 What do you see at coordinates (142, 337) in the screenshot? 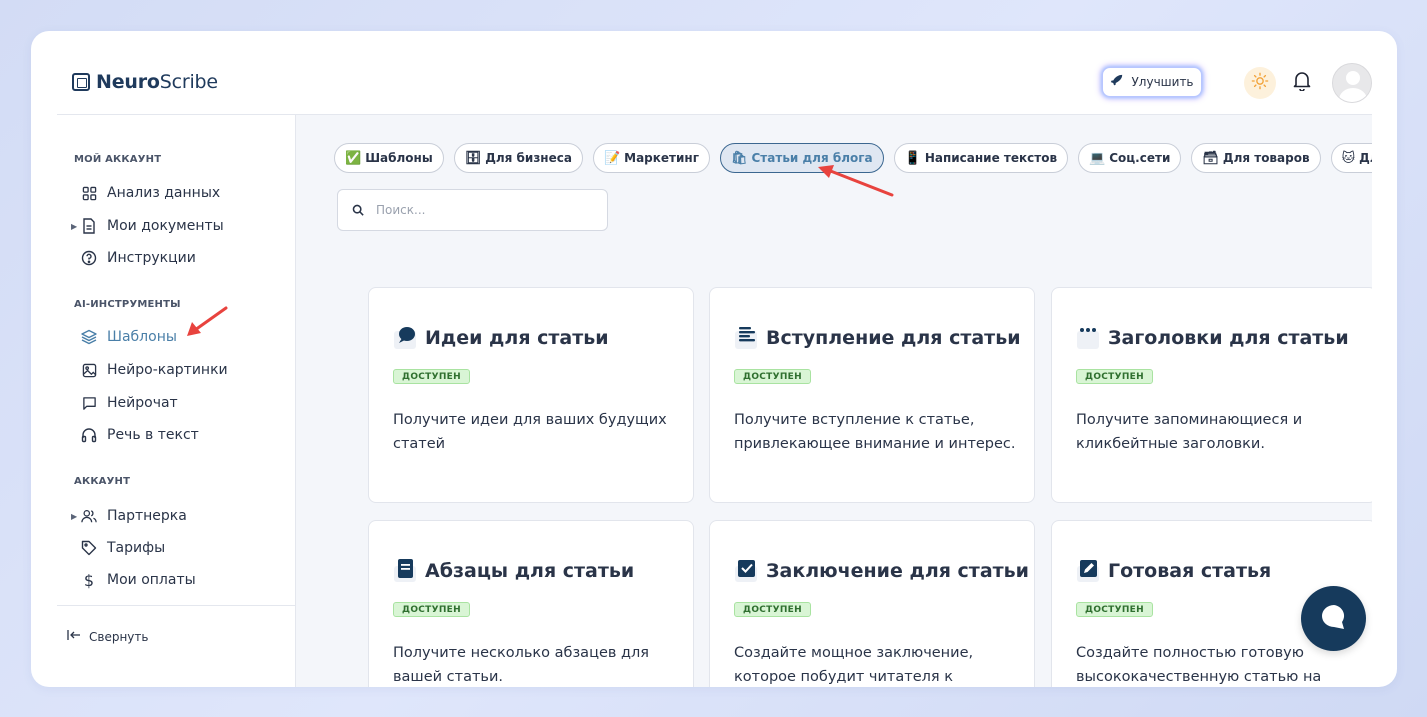
I see `sidebar-item-label: Шаблоны` at bounding box center [142, 337].